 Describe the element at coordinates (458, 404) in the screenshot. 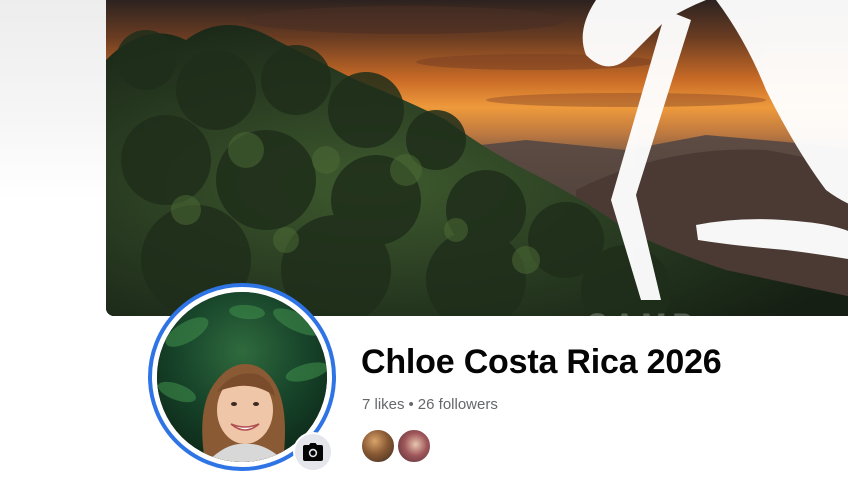

I see `followers-link: 26 followers` at that location.